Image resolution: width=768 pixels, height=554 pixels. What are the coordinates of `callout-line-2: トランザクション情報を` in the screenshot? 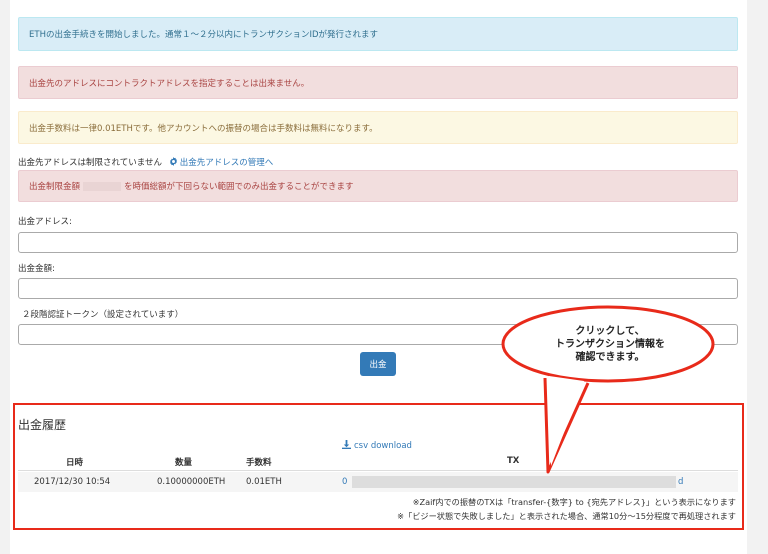 It's located at (610, 344).